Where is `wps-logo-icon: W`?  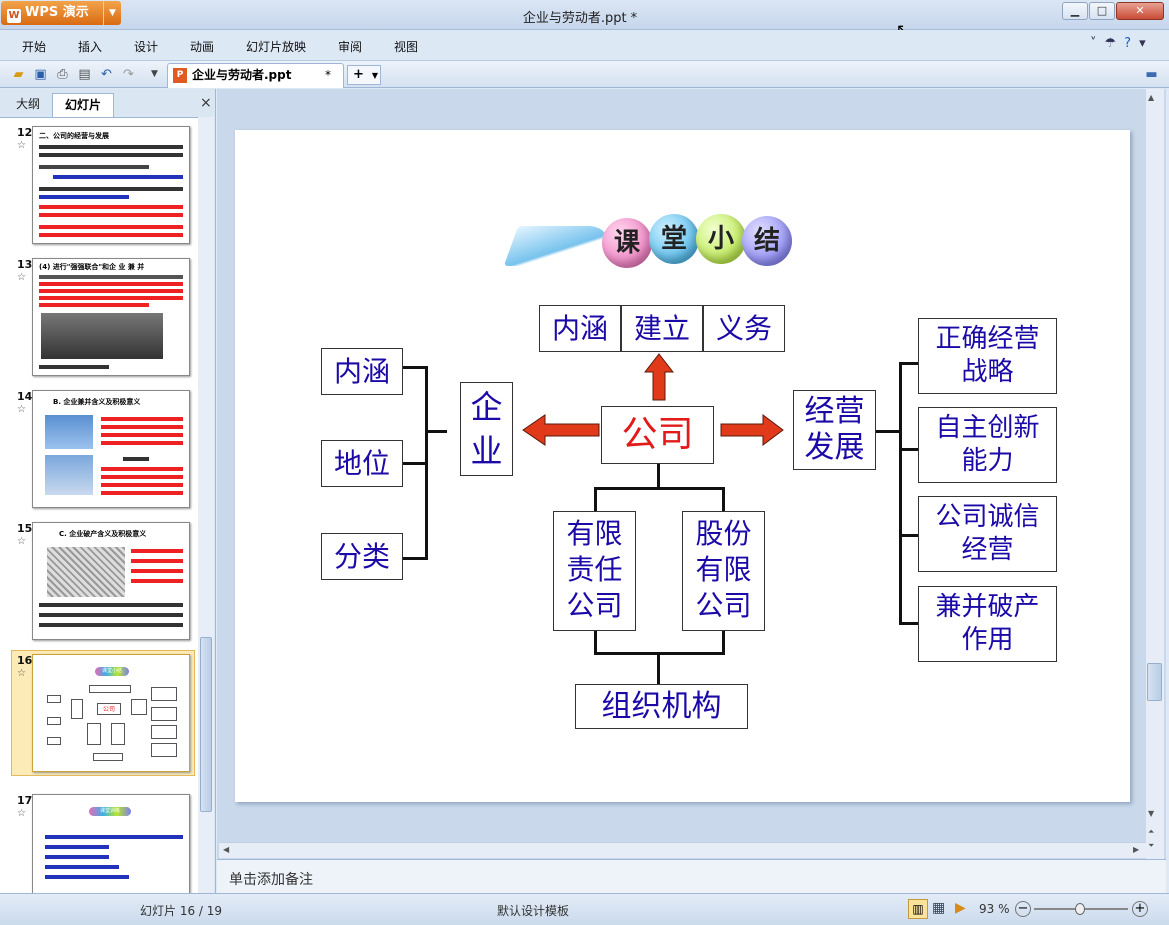
wps-logo-icon: W is located at coordinates (14, 16).